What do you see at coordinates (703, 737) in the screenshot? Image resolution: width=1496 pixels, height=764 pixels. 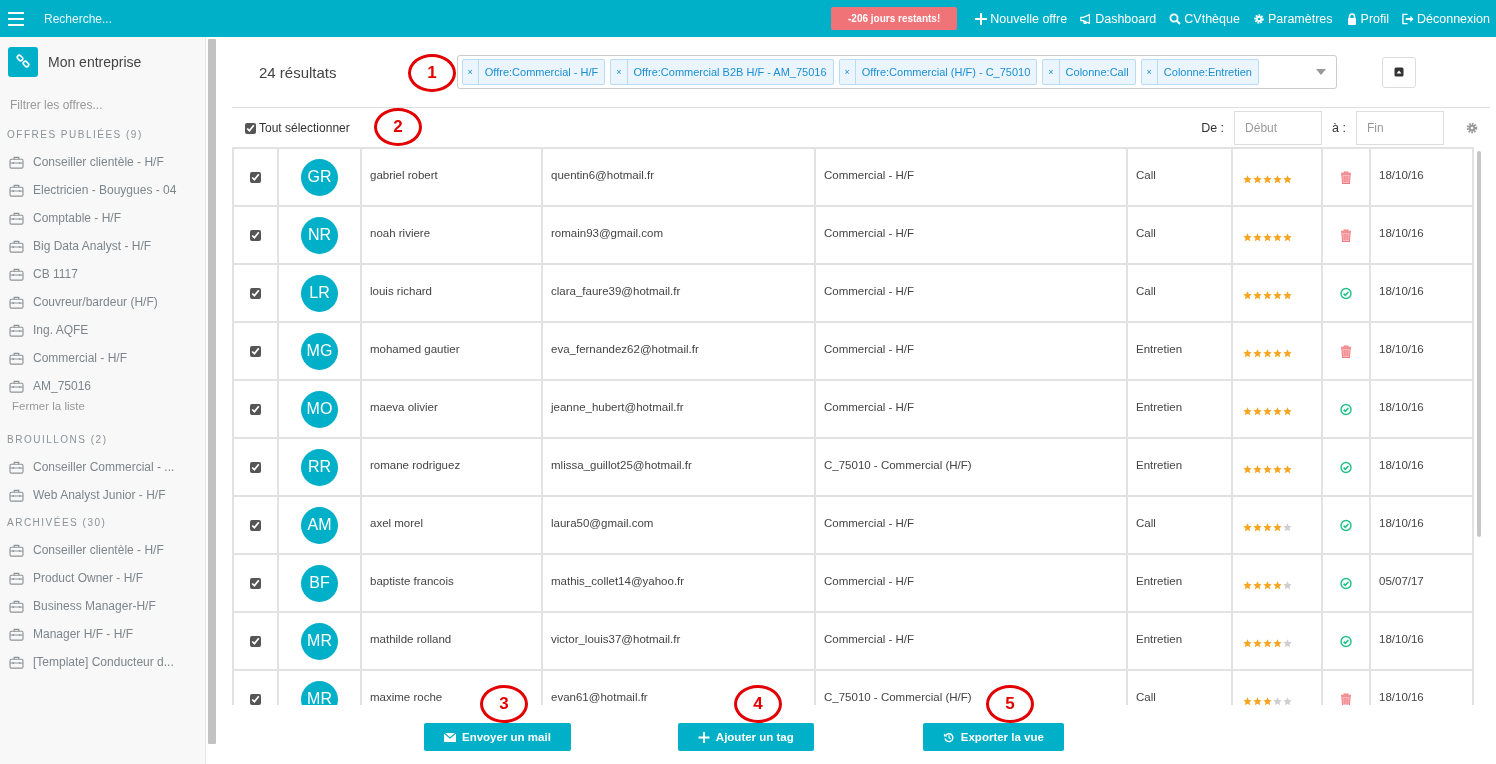 I see `plus-icon` at bounding box center [703, 737].